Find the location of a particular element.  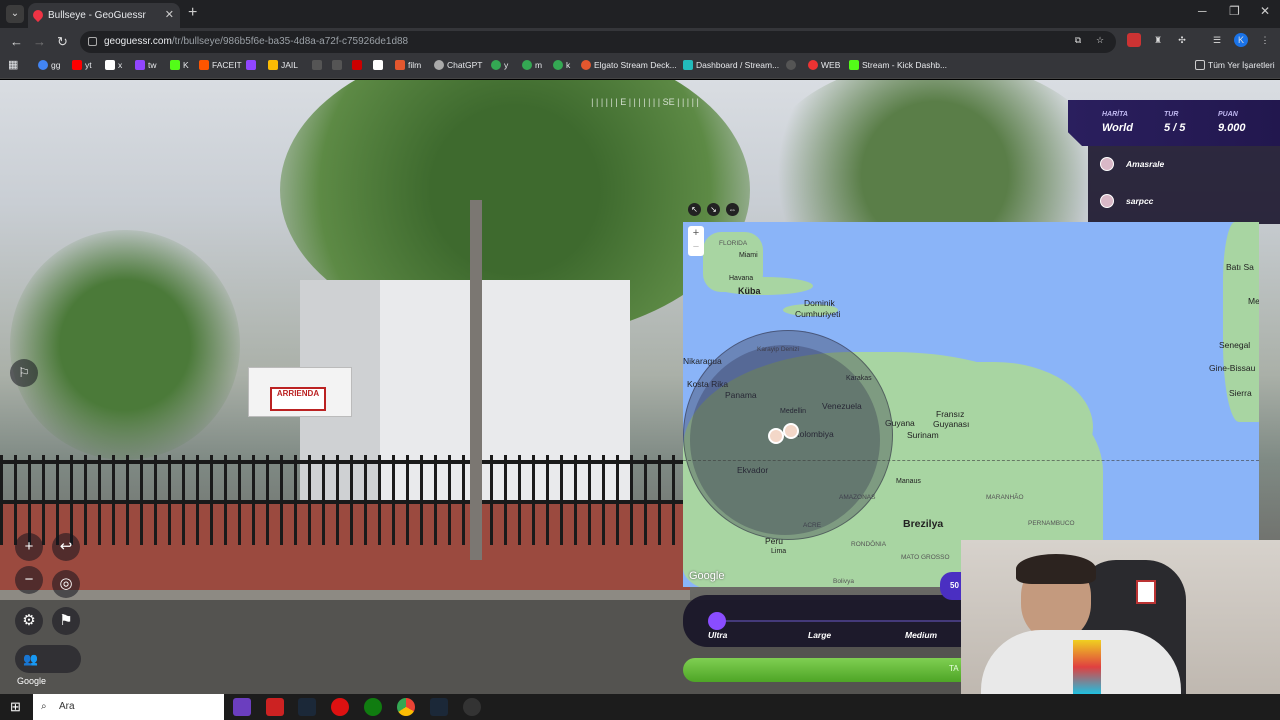

bookmark-item: ChatGPT is located at coordinates (458, 65).